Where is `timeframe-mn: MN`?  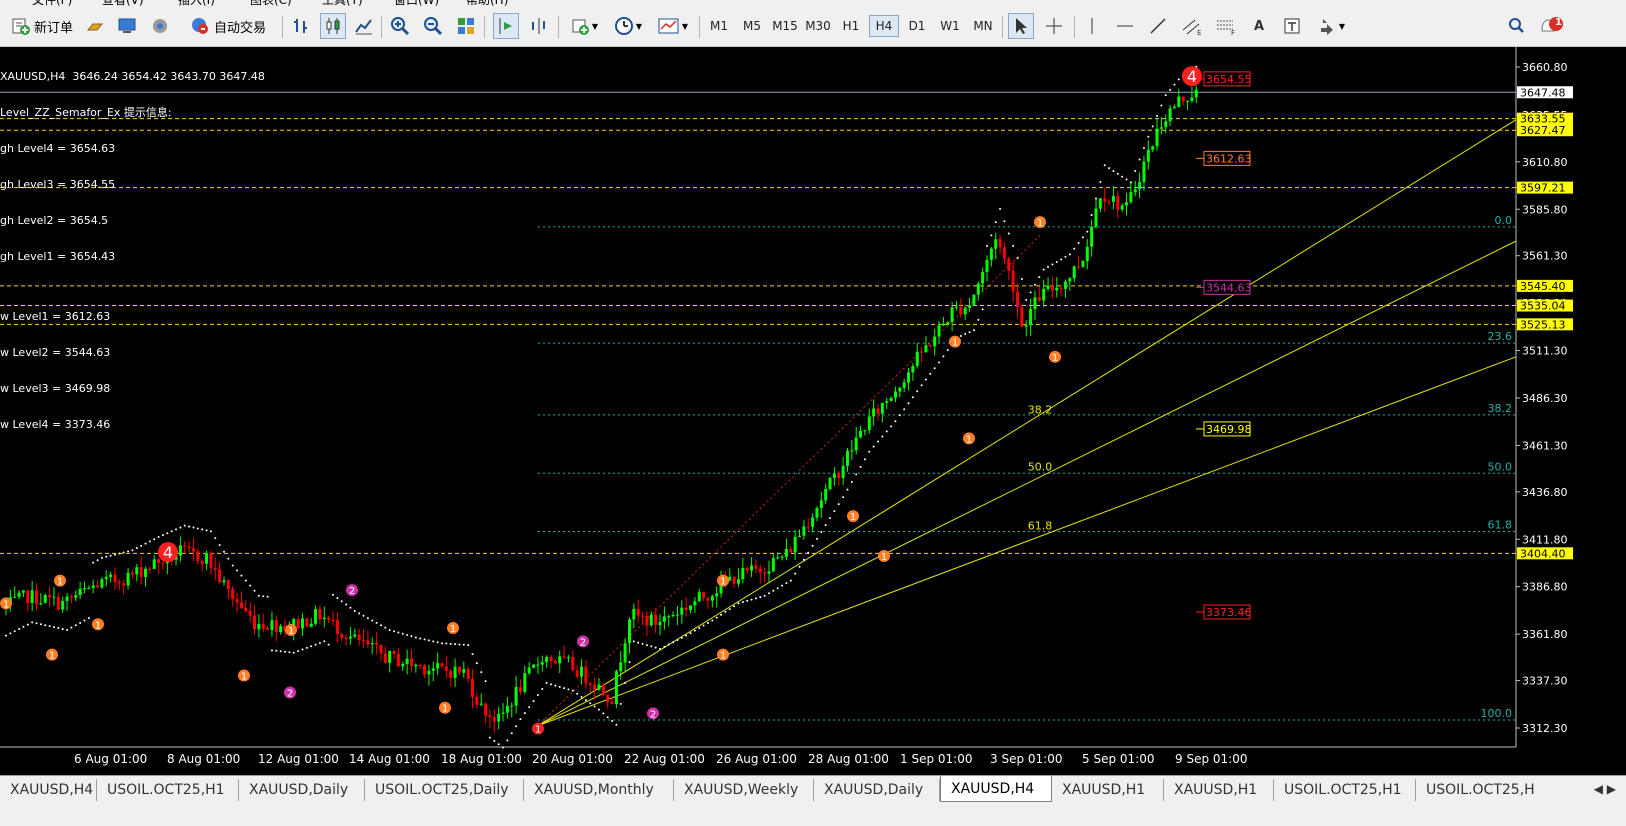 timeframe-mn: MN is located at coordinates (983, 26).